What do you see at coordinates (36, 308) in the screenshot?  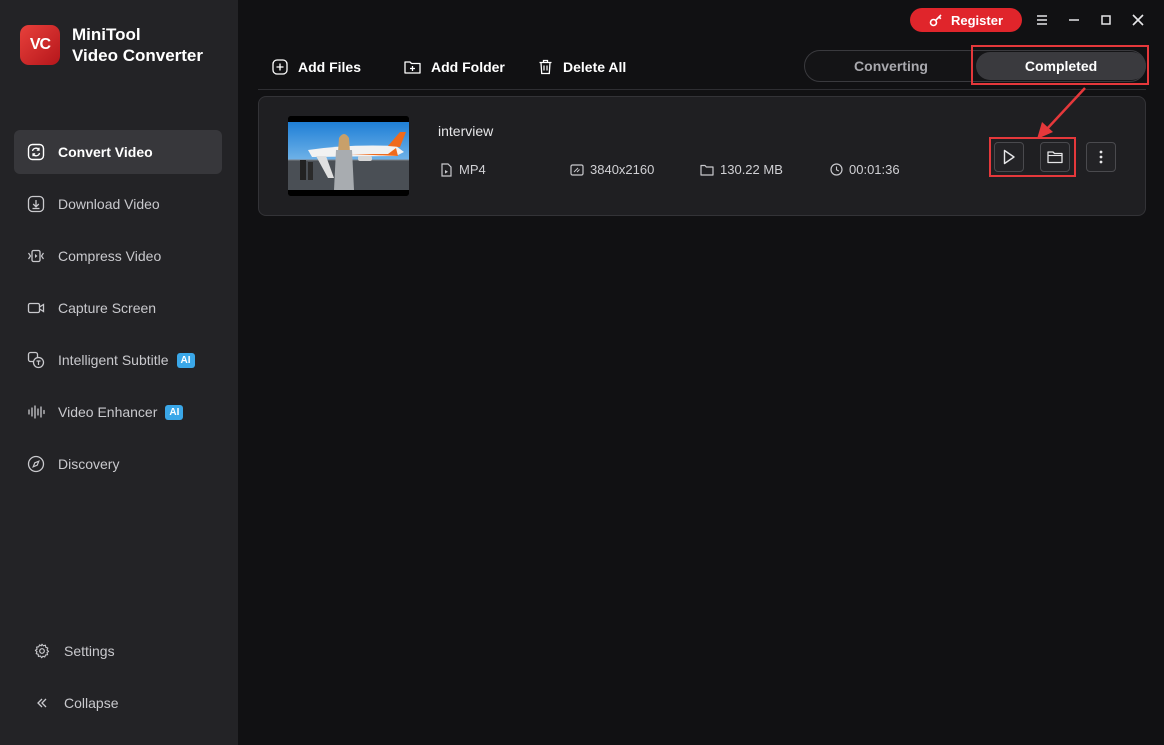 I see `camera-icon` at bounding box center [36, 308].